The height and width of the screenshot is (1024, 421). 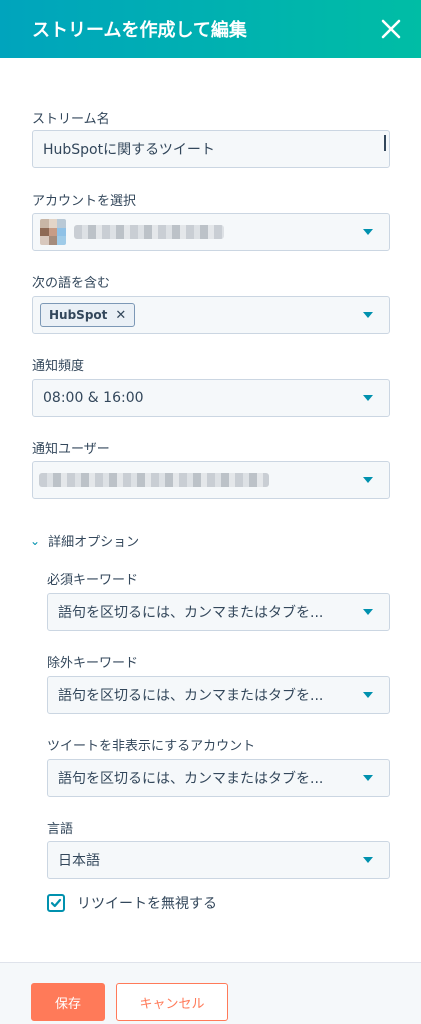 What do you see at coordinates (71, 119) in the screenshot?
I see `stream-name-label: ストリーム名` at bounding box center [71, 119].